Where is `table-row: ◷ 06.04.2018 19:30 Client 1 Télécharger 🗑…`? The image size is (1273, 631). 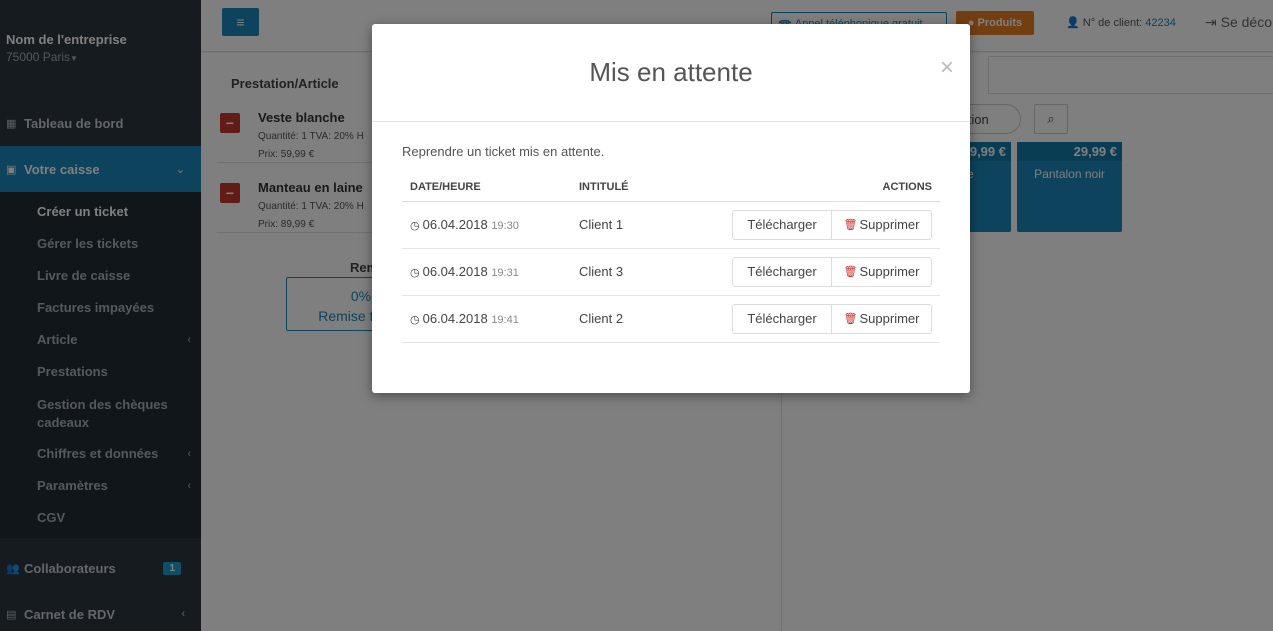 table-row: ◷ 06.04.2018 19:30 Client 1 Télécharger 🗑… is located at coordinates (671, 225).